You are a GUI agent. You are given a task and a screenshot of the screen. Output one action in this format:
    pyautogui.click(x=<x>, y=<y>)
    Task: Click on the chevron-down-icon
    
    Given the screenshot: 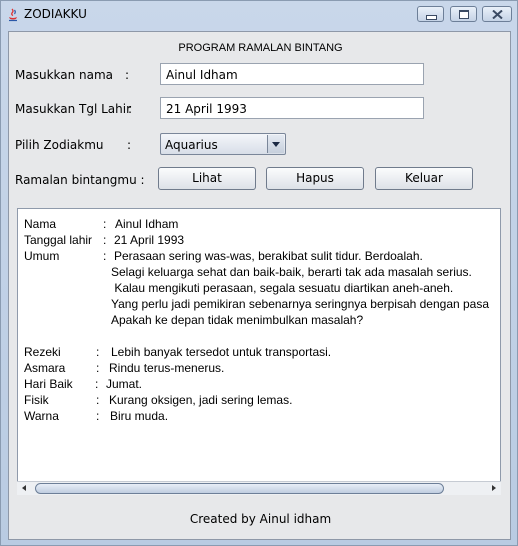 What is the action you would take?
    pyautogui.click(x=275, y=144)
    